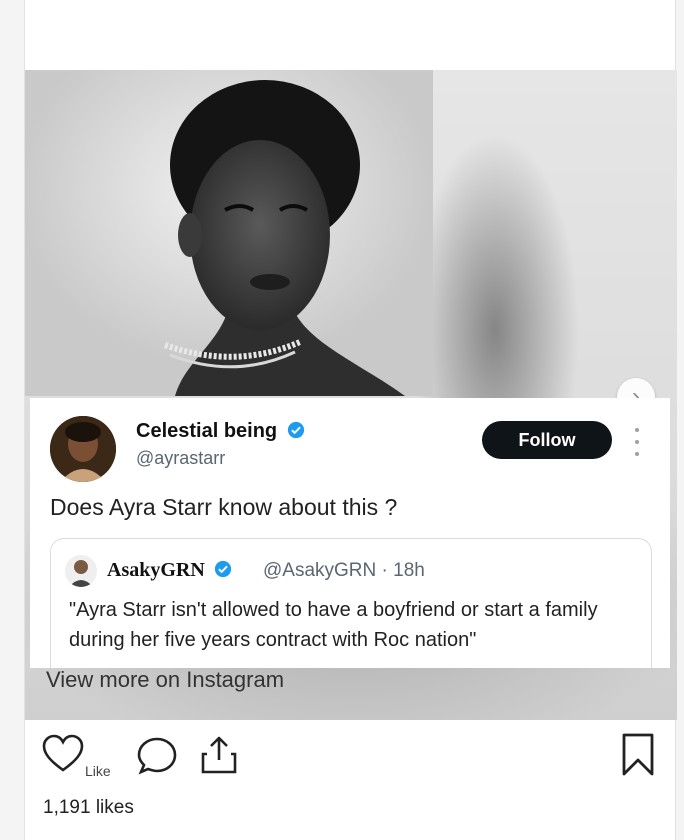 The width and height of the screenshot is (684, 840). What do you see at coordinates (83, 449) in the screenshot?
I see `tweet-avatar` at bounding box center [83, 449].